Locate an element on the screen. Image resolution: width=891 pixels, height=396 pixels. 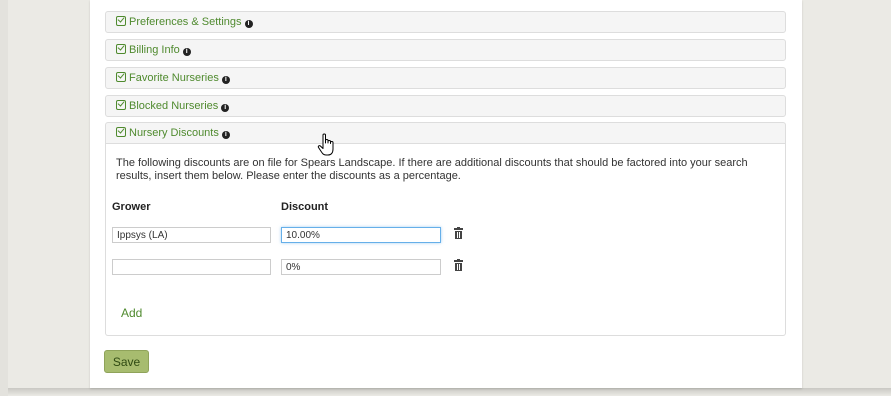
panel-preferences-settings: Preferences & Settings i is located at coordinates (445, 22).